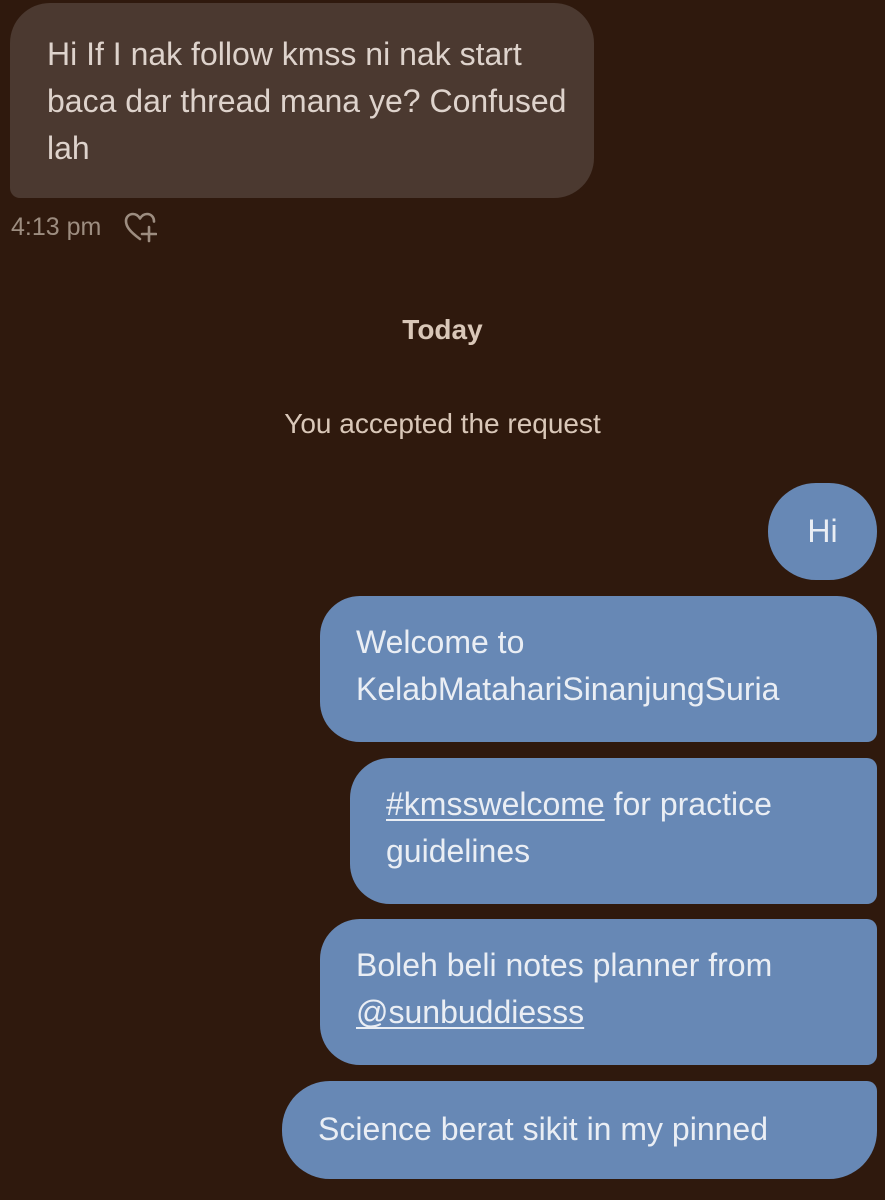  I want to click on incoming-message-meta: 4:13 pm, so click(84, 227).